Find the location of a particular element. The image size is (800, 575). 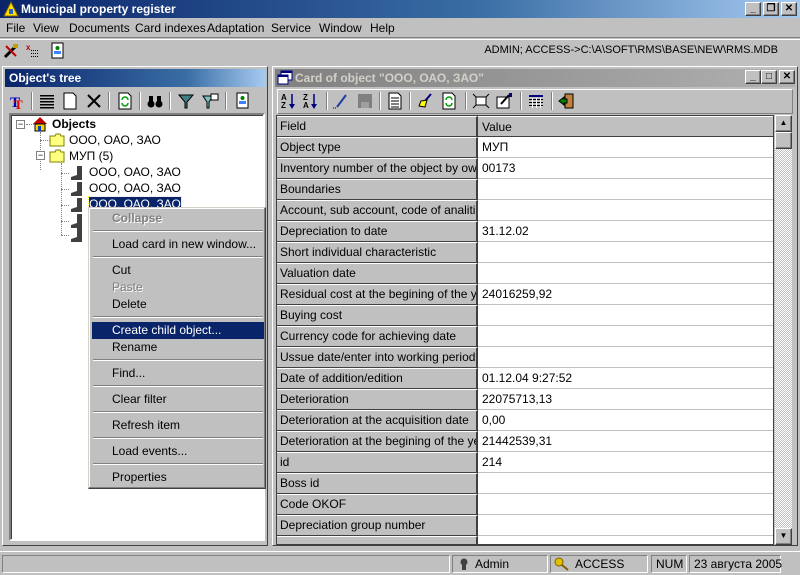

font-icon: T T is located at coordinates (18, 101).